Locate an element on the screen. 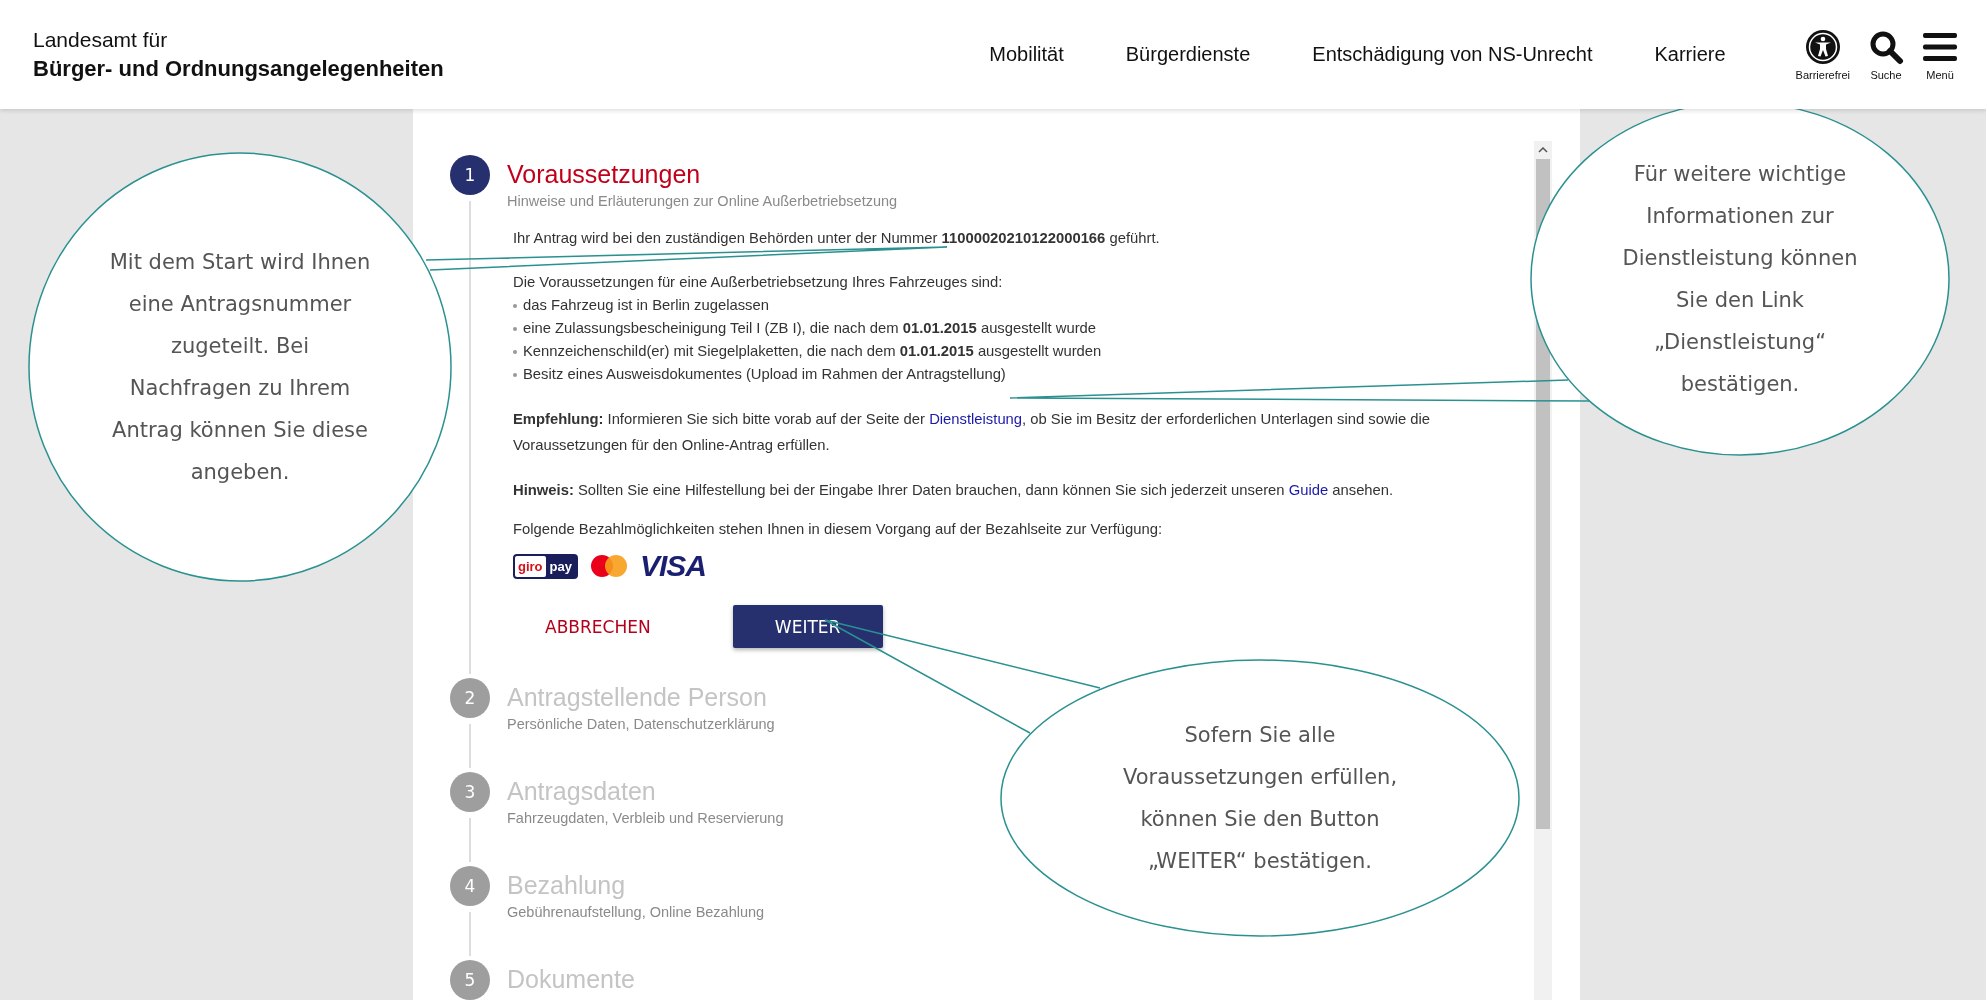 Image resolution: width=1986 pixels, height=1000 pixels. tool-label: Menü is located at coordinates (1940, 74).